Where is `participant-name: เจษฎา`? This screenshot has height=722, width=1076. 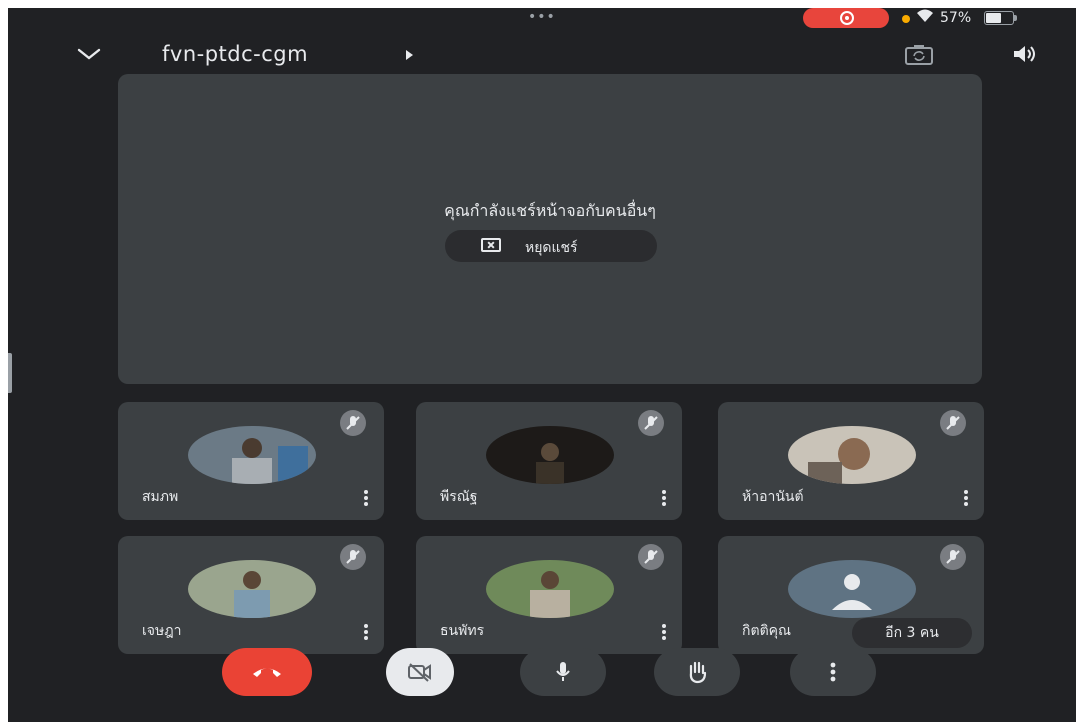 participant-name: เจษฎา is located at coordinates (162, 631).